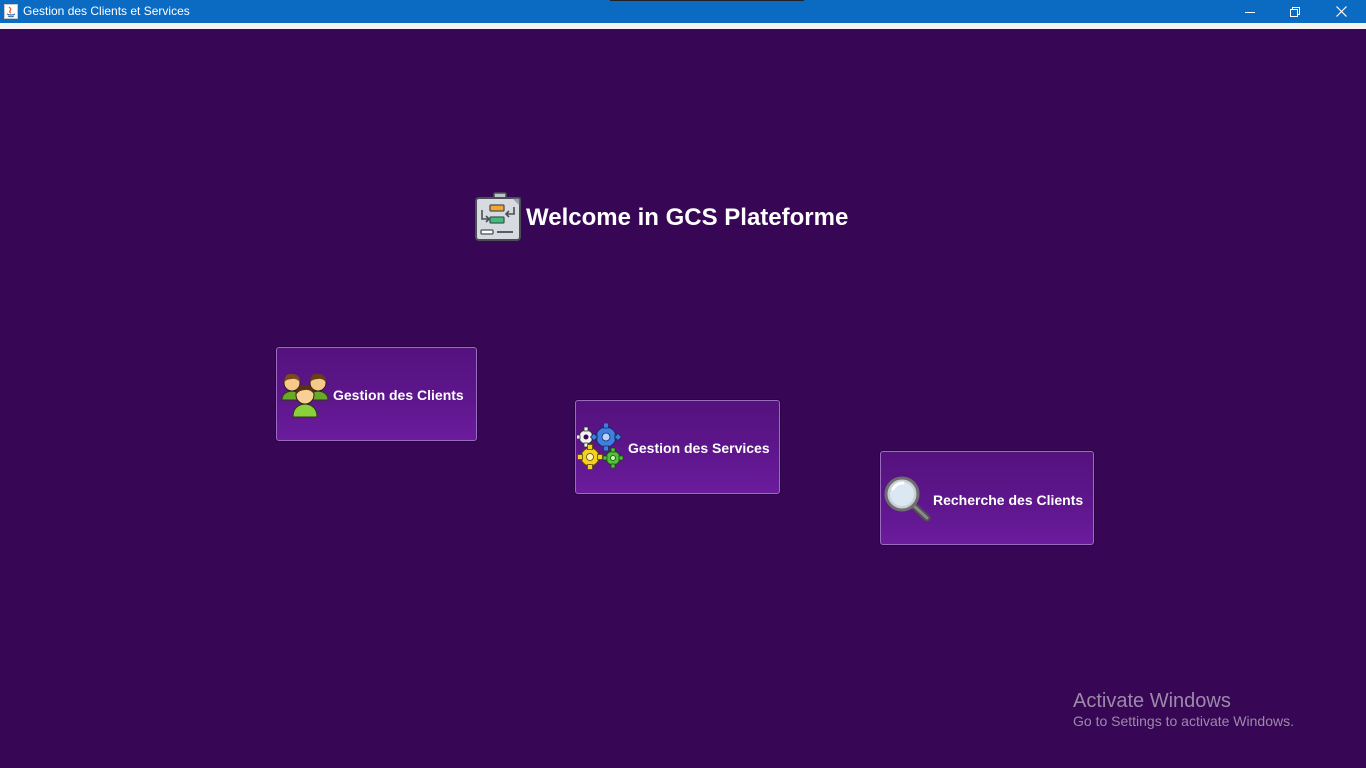 This screenshot has width=1366, height=768. I want to click on restore-button, so click(1295, 11).